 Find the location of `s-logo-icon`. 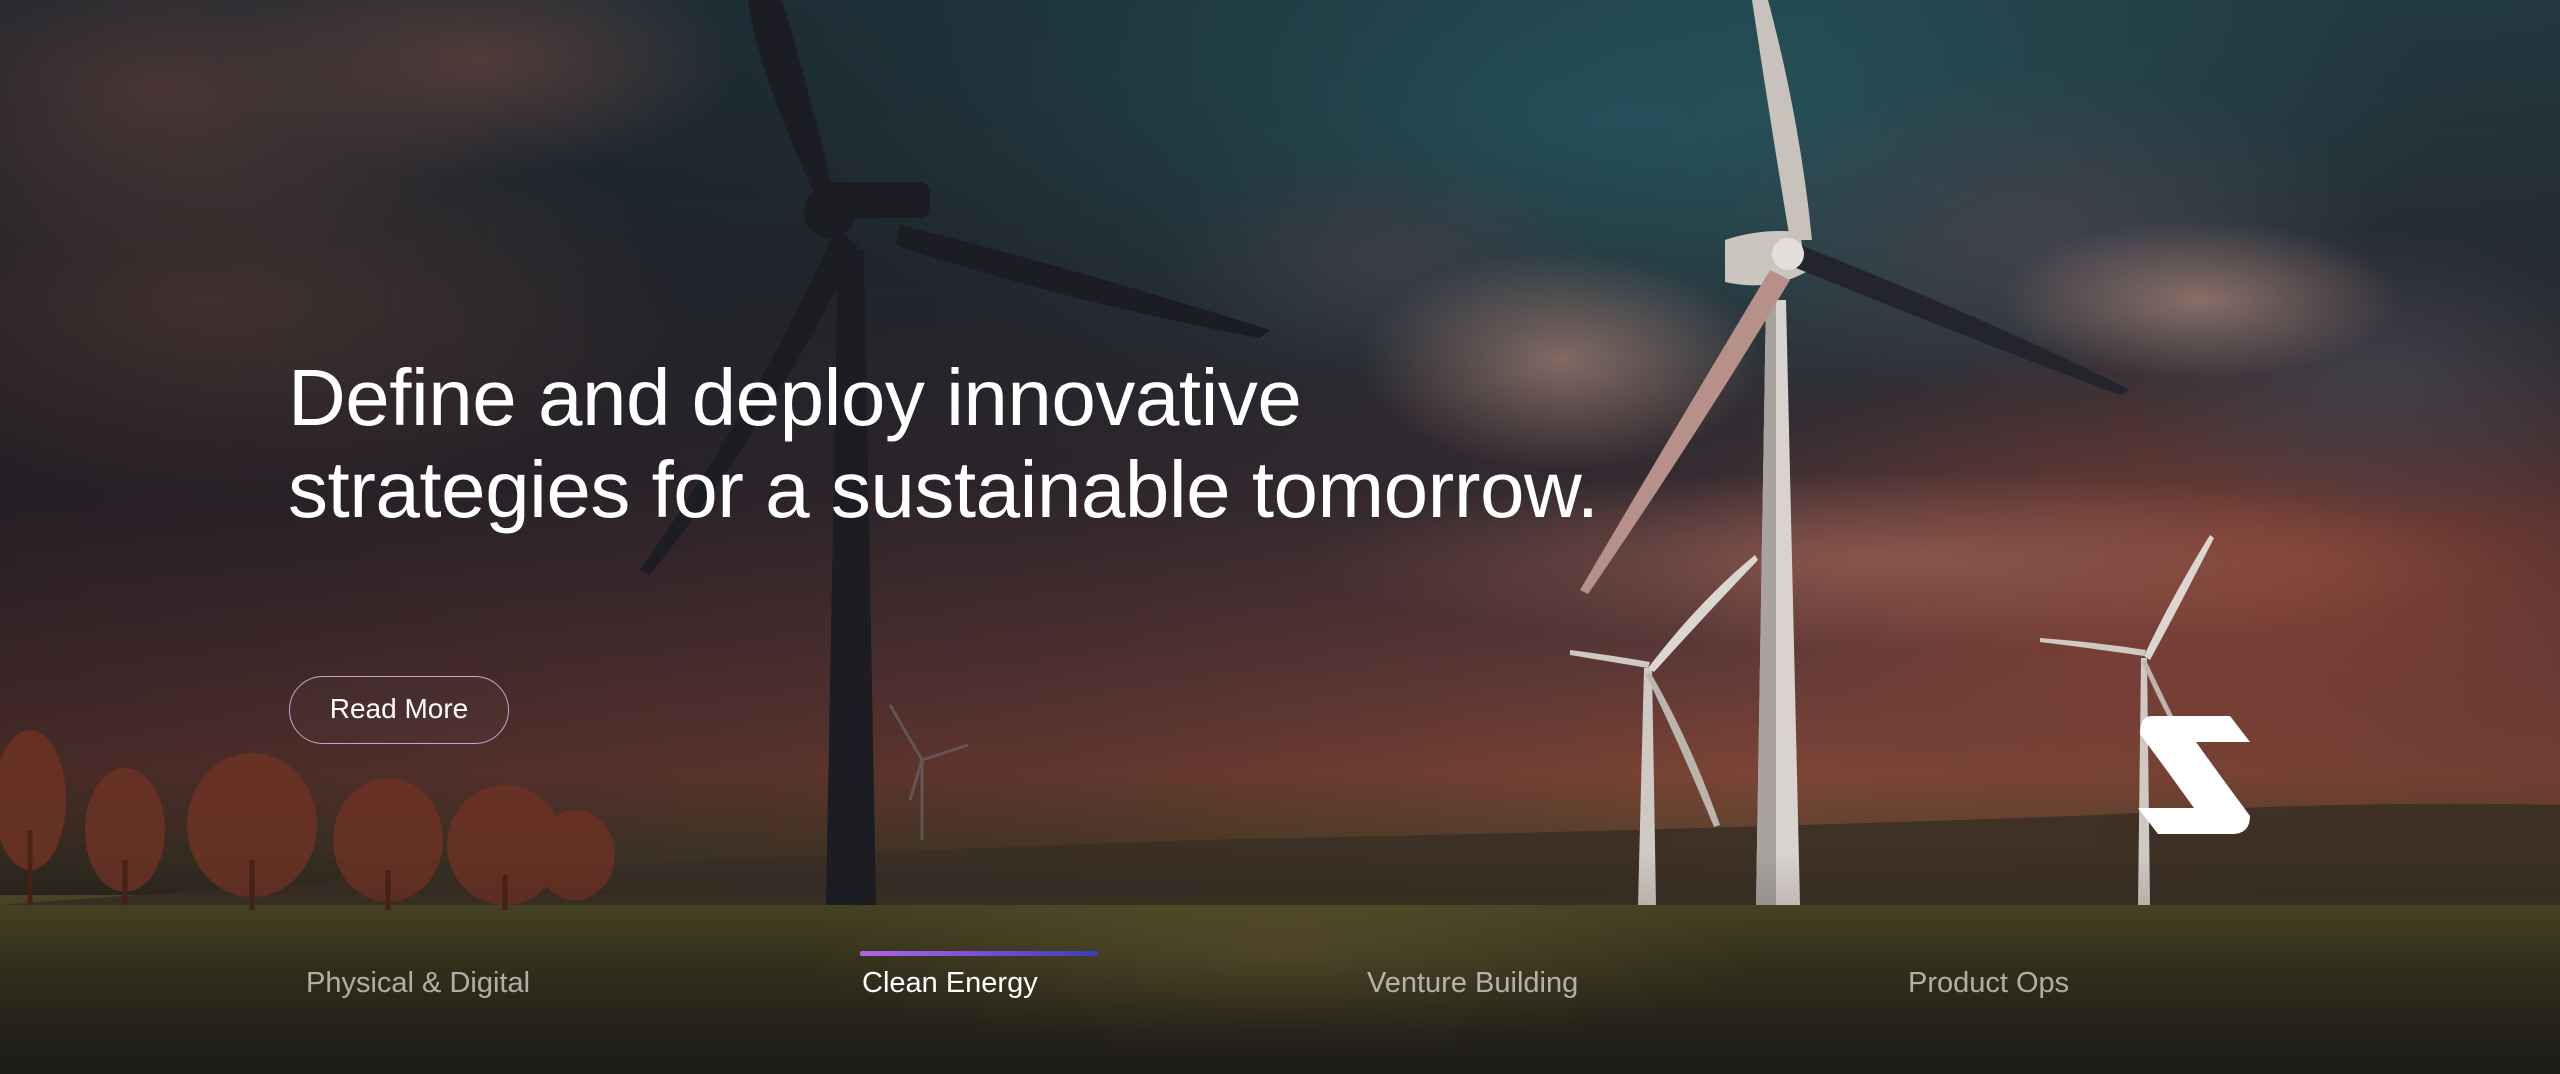

s-logo-icon is located at coordinates (2194, 775).